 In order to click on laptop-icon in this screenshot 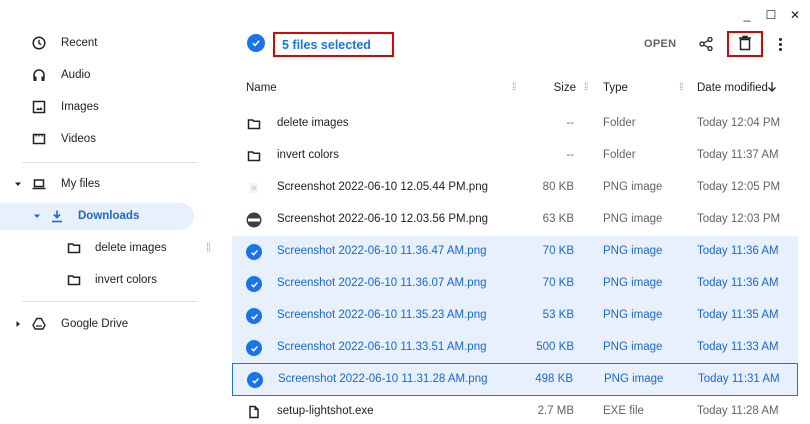, I will do `click(39, 184)`.